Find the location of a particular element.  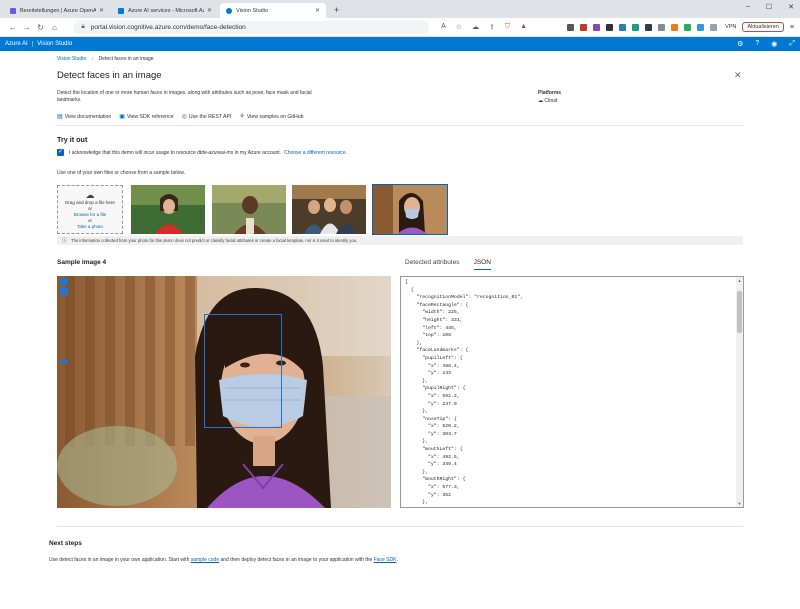

json-scrollbar: ▲ ▼ is located at coordinates (739, 392).